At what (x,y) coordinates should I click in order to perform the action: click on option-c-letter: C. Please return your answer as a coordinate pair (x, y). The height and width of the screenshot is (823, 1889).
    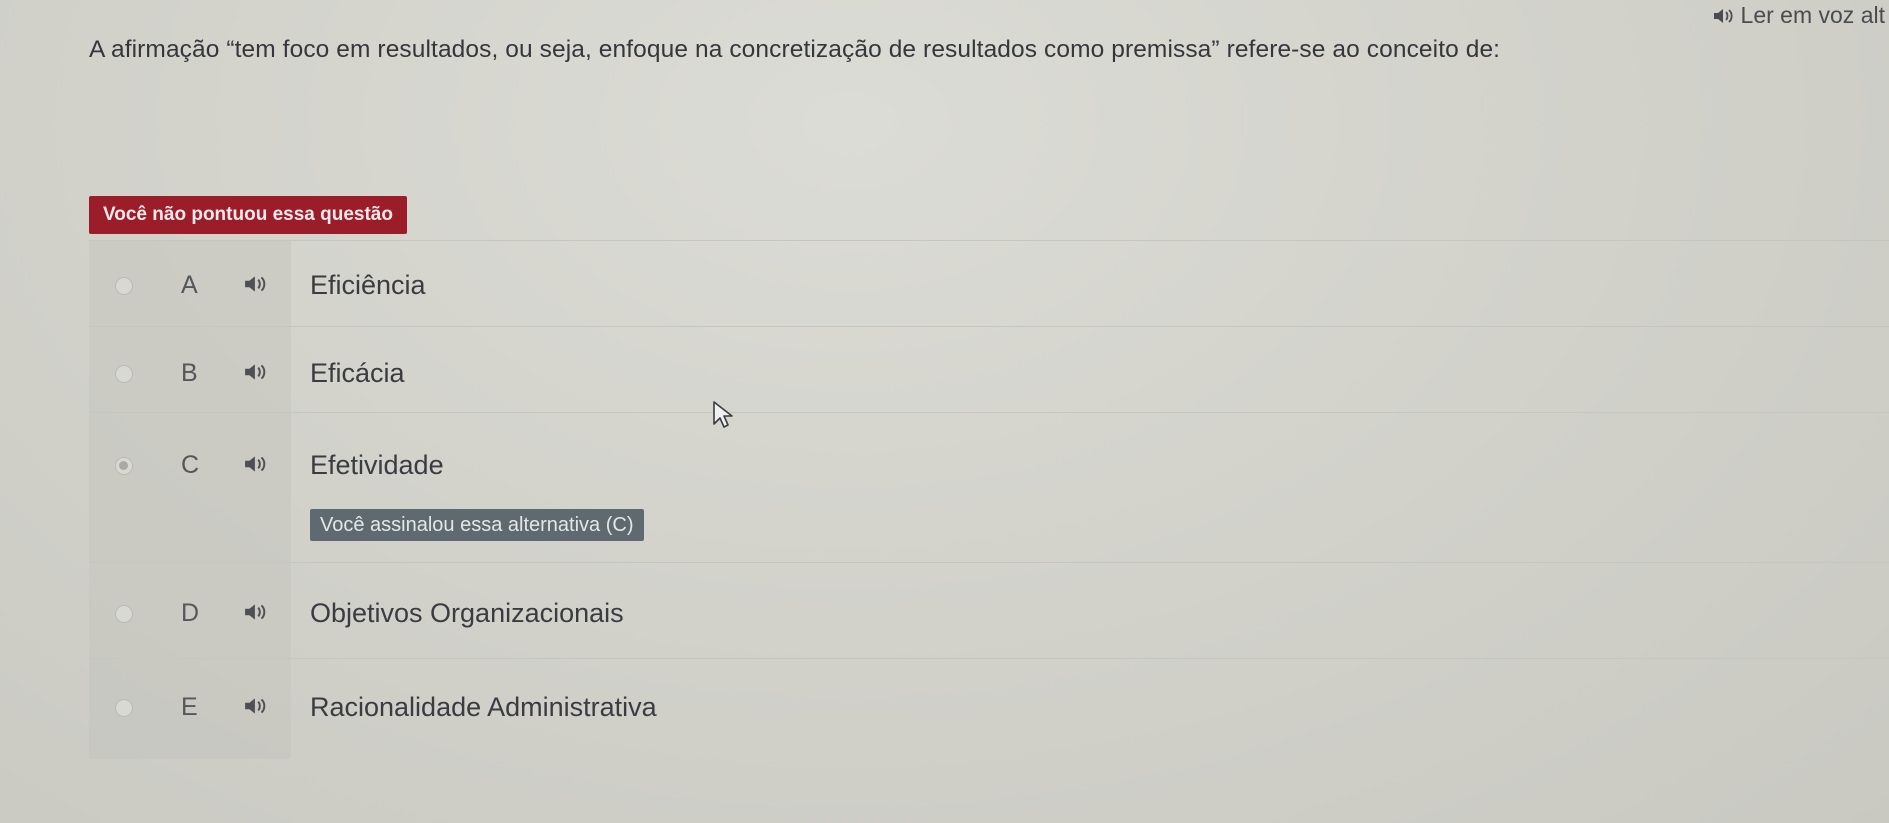
    Looking at the image, I should click on (190, 465).